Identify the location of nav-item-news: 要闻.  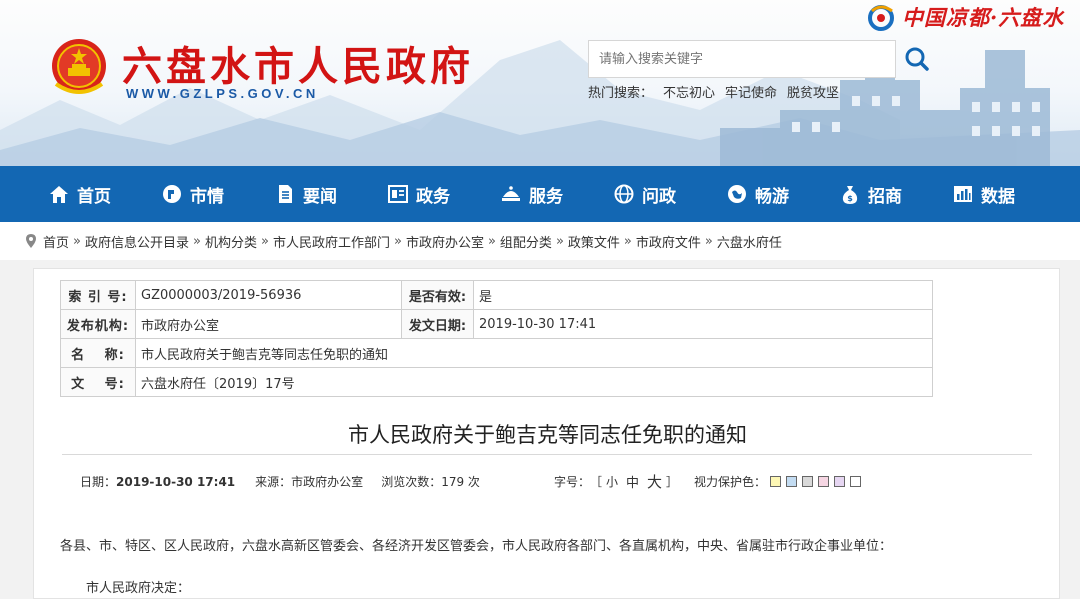
(330, 194).